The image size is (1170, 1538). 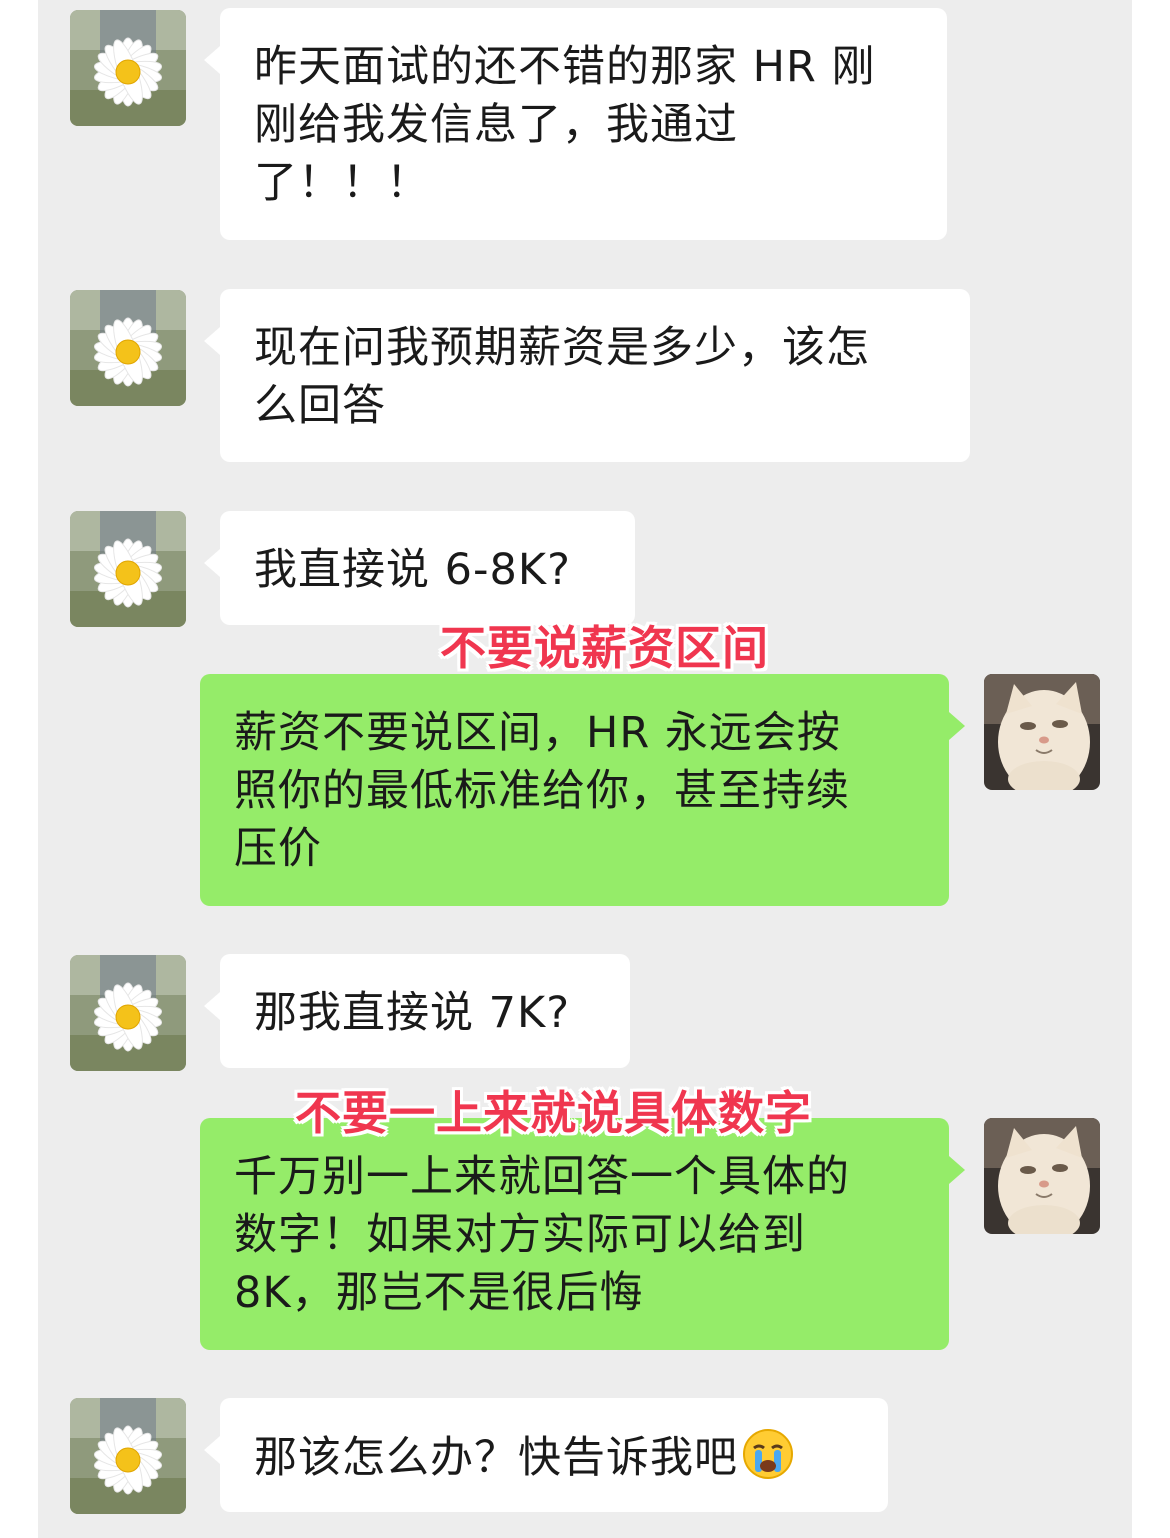 I want to click on message-line: 我直接说 6-8K?, so click(x=412, y=570).